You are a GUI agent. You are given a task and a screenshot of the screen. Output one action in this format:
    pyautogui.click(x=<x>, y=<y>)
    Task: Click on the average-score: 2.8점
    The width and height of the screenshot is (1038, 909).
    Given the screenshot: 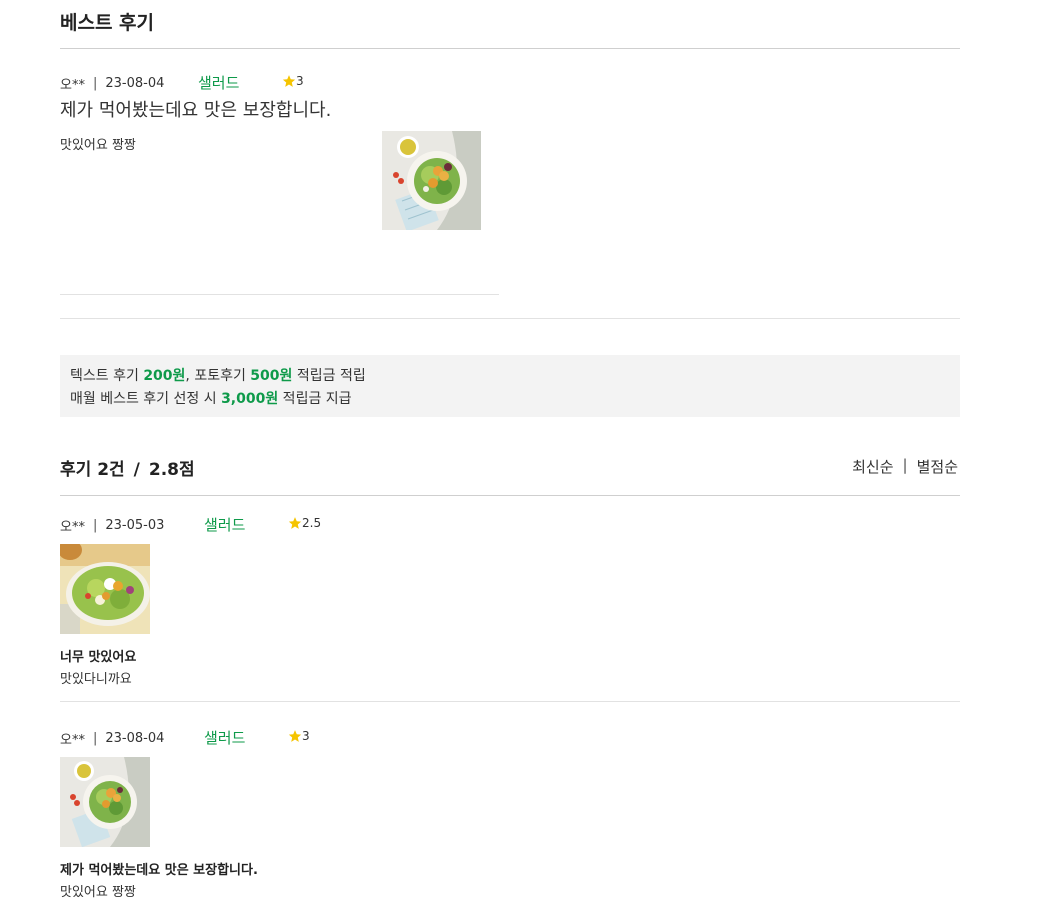 What is the action you would take?
    pyautogui.click(x=171, y=470)
    